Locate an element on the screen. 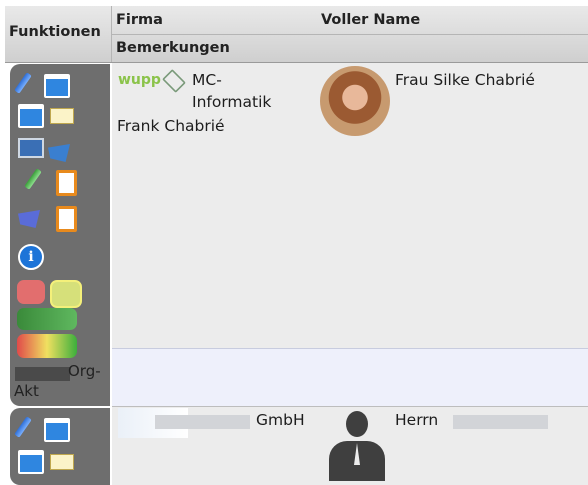 The width and height of the screenshot is (588, 485). header-divider is located at coordinates (350, 34).